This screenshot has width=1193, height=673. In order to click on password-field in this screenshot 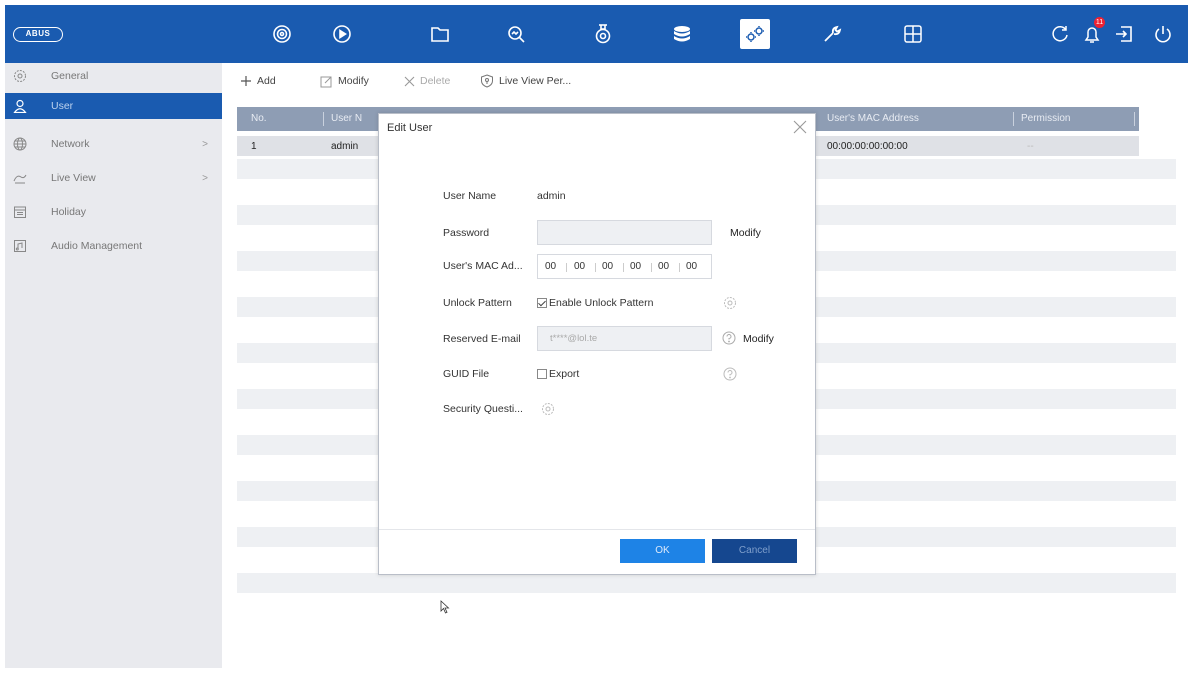, I will do `click(624, 232)`.